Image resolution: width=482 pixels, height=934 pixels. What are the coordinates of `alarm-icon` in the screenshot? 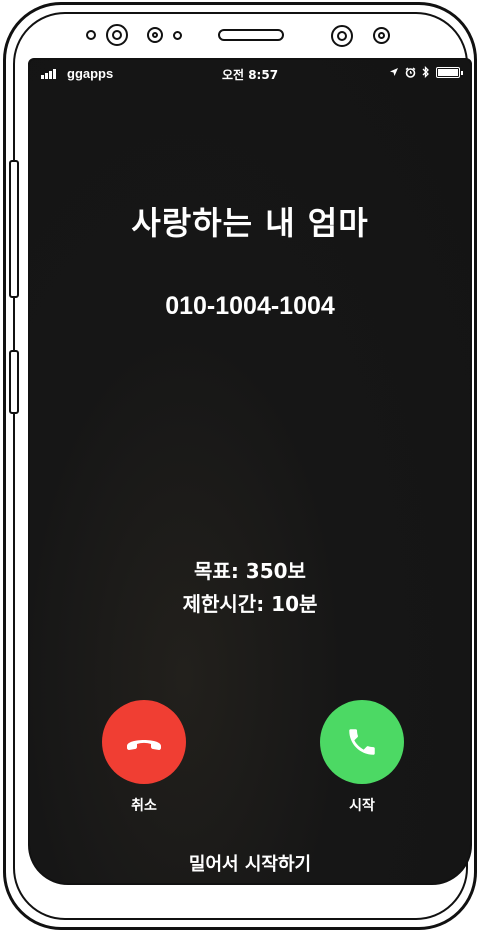 It's located at (410, 72).